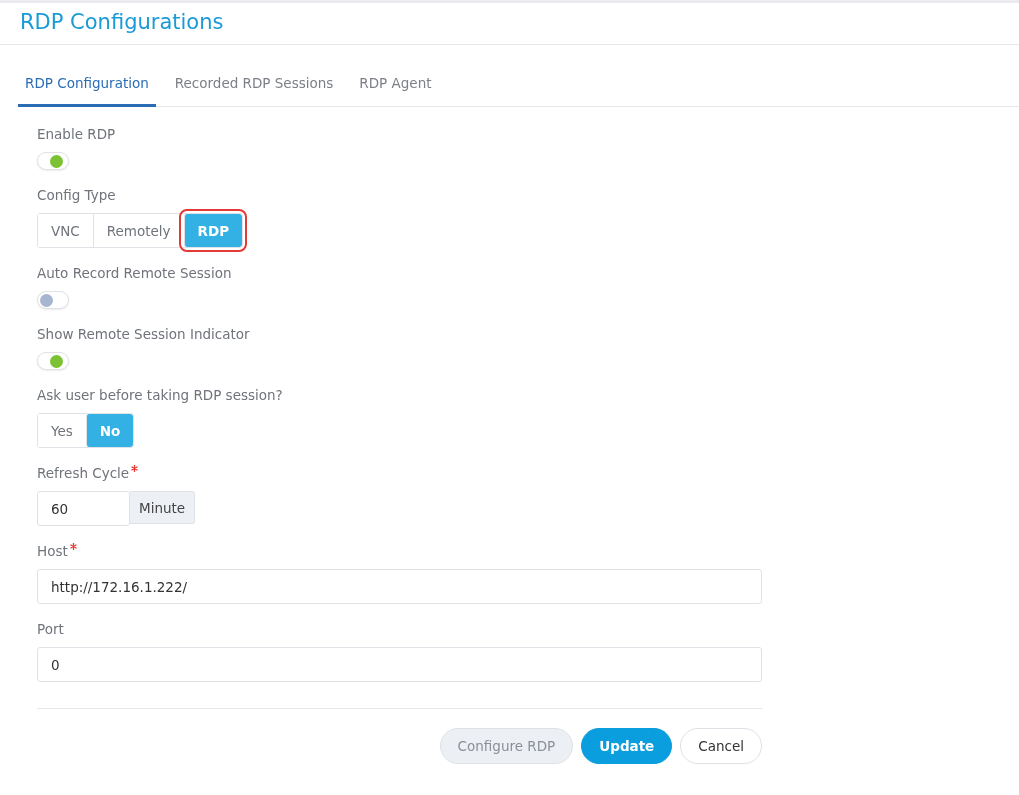 The width and height of the screenshot is (1019, 795). Describe the element at coordinates (395, 87) in the screenshot. I see `tab: RDP Agent` at that location.